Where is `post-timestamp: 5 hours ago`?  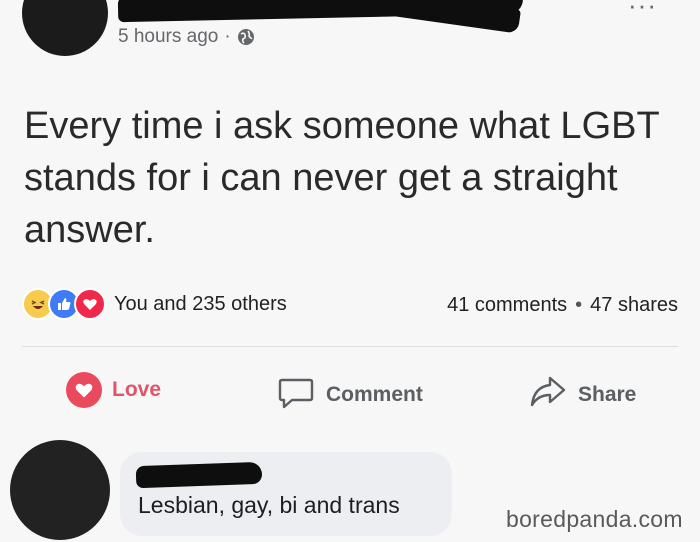
post-timestamp: 5 hours ago is located at coordinates (168, 37).